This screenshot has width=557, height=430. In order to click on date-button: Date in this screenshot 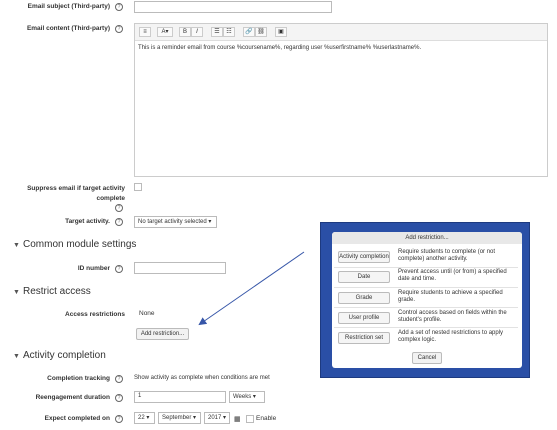, I will do `click(364, 277)`.